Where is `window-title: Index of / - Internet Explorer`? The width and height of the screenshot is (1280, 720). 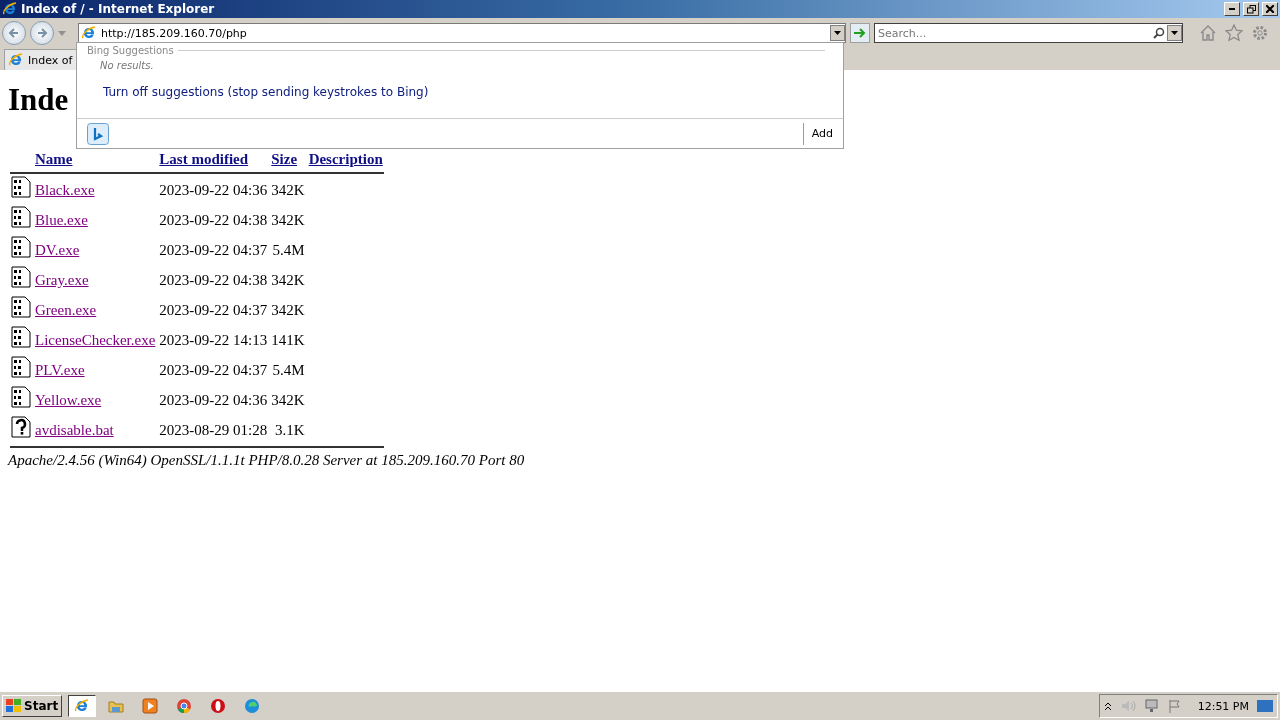 window-title: Index of / - Internet Explorer is located at coordinates (118, 9).